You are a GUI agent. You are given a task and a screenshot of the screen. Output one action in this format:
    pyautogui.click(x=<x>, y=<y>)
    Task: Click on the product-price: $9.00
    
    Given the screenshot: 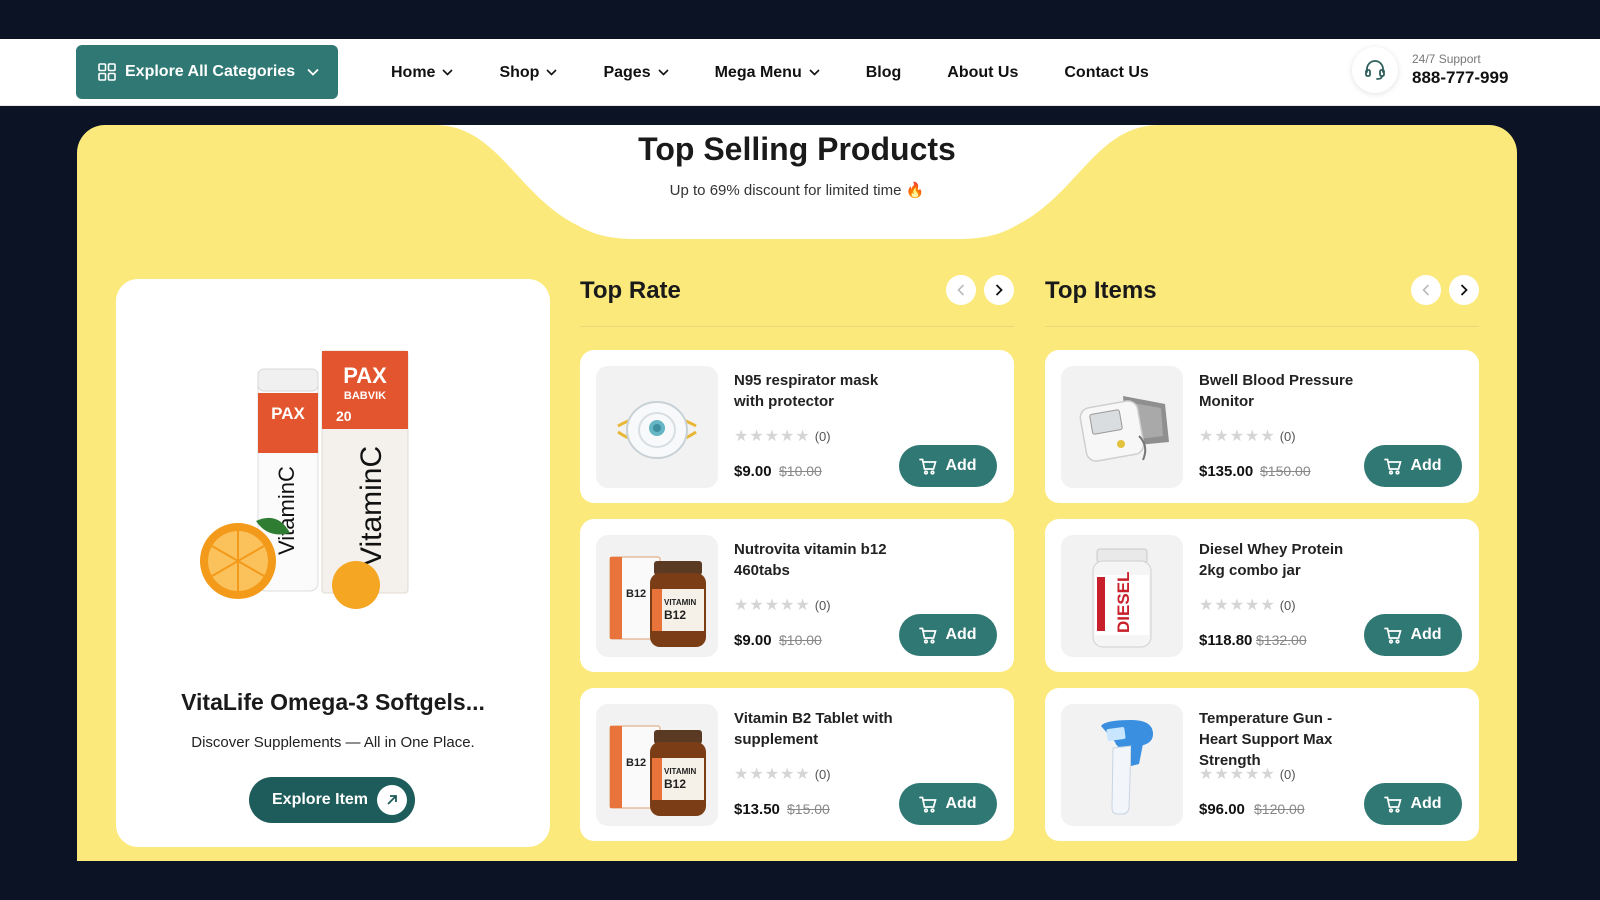 What is the action you would take?
    pyautogui.click(x=753, y=471)
    